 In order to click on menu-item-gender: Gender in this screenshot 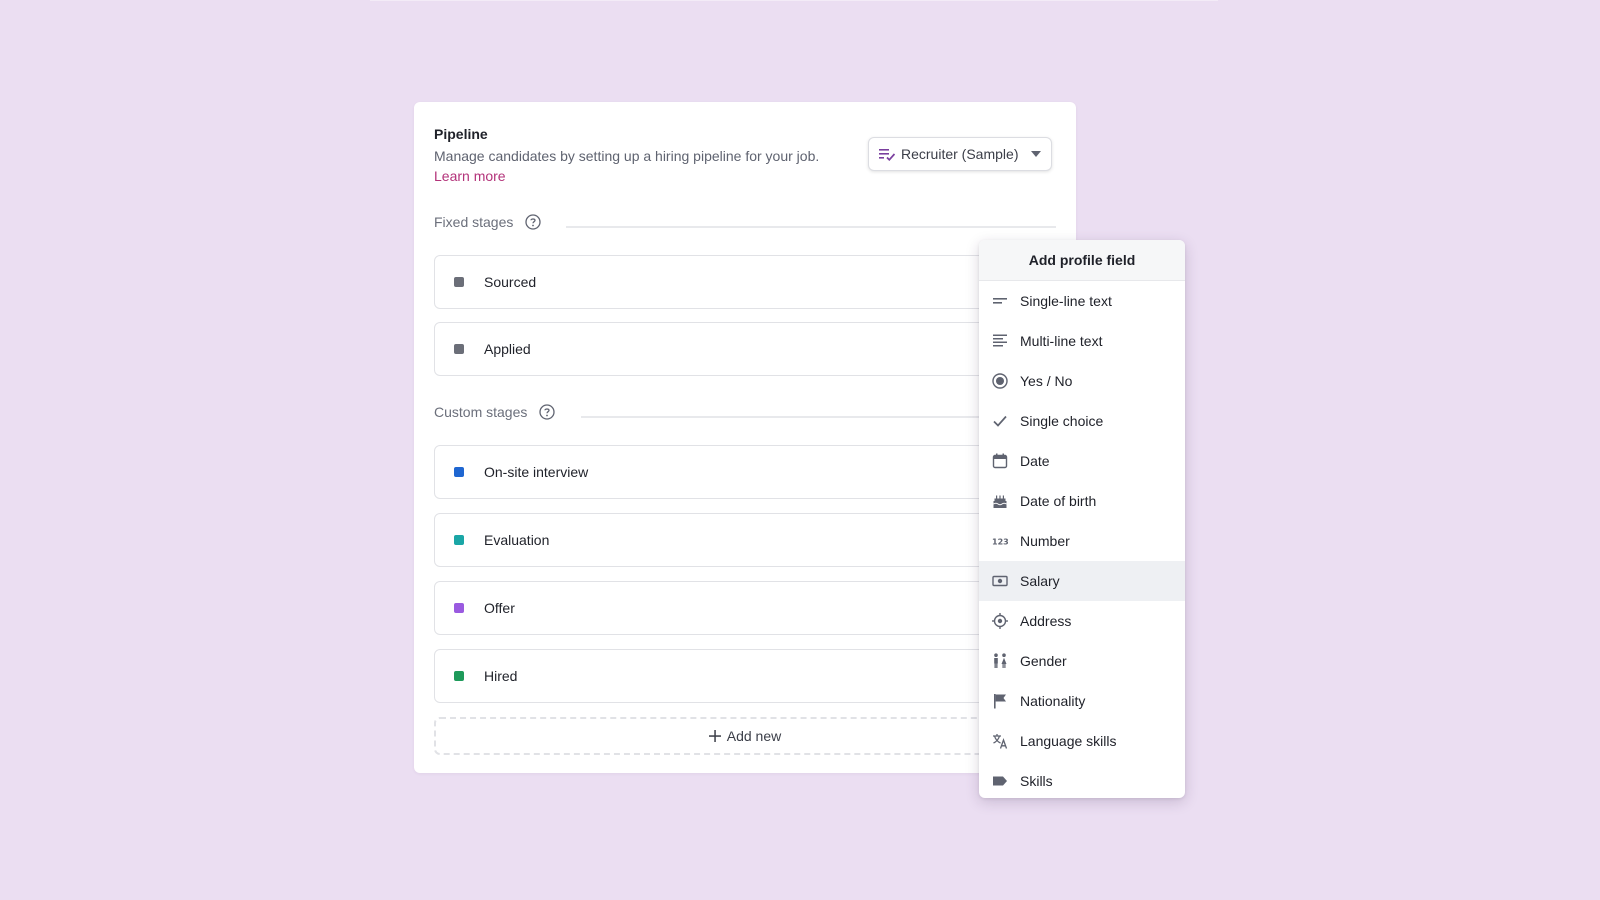, I will do `click(1082, 661)`.